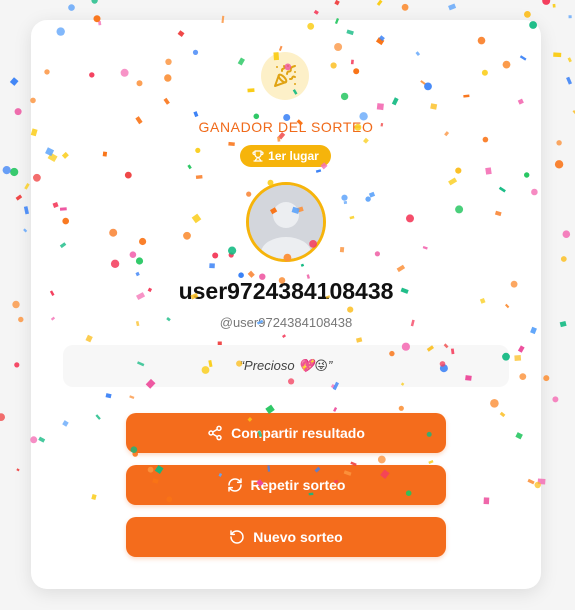 This screenshot has width=575, height=610. I want to click on party-popper-badge, so click(285, 76).